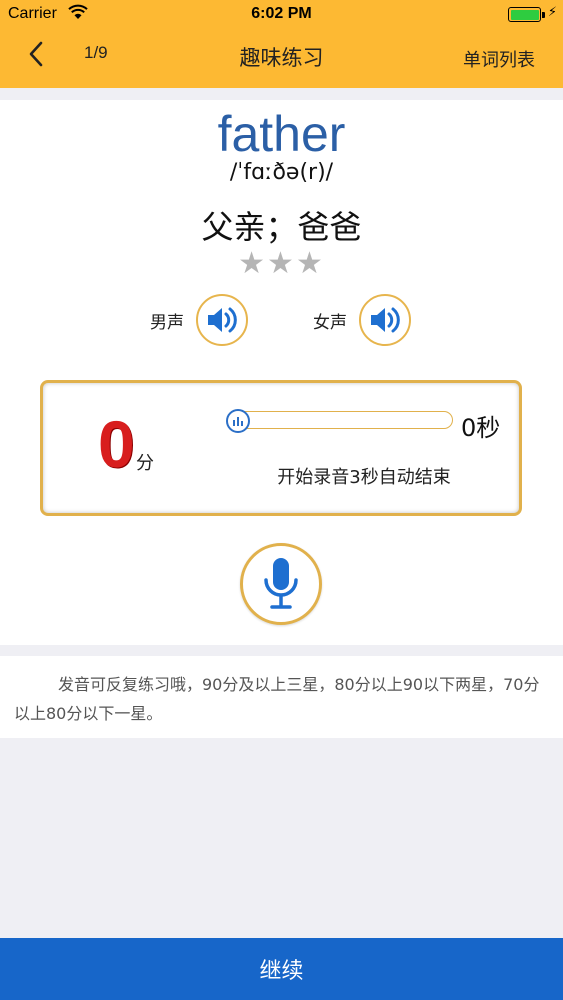 This screenshot has height=1000, width=563. I want to click on status-bar: Carrier 6:02 PM ⚡, so click(281, 15).